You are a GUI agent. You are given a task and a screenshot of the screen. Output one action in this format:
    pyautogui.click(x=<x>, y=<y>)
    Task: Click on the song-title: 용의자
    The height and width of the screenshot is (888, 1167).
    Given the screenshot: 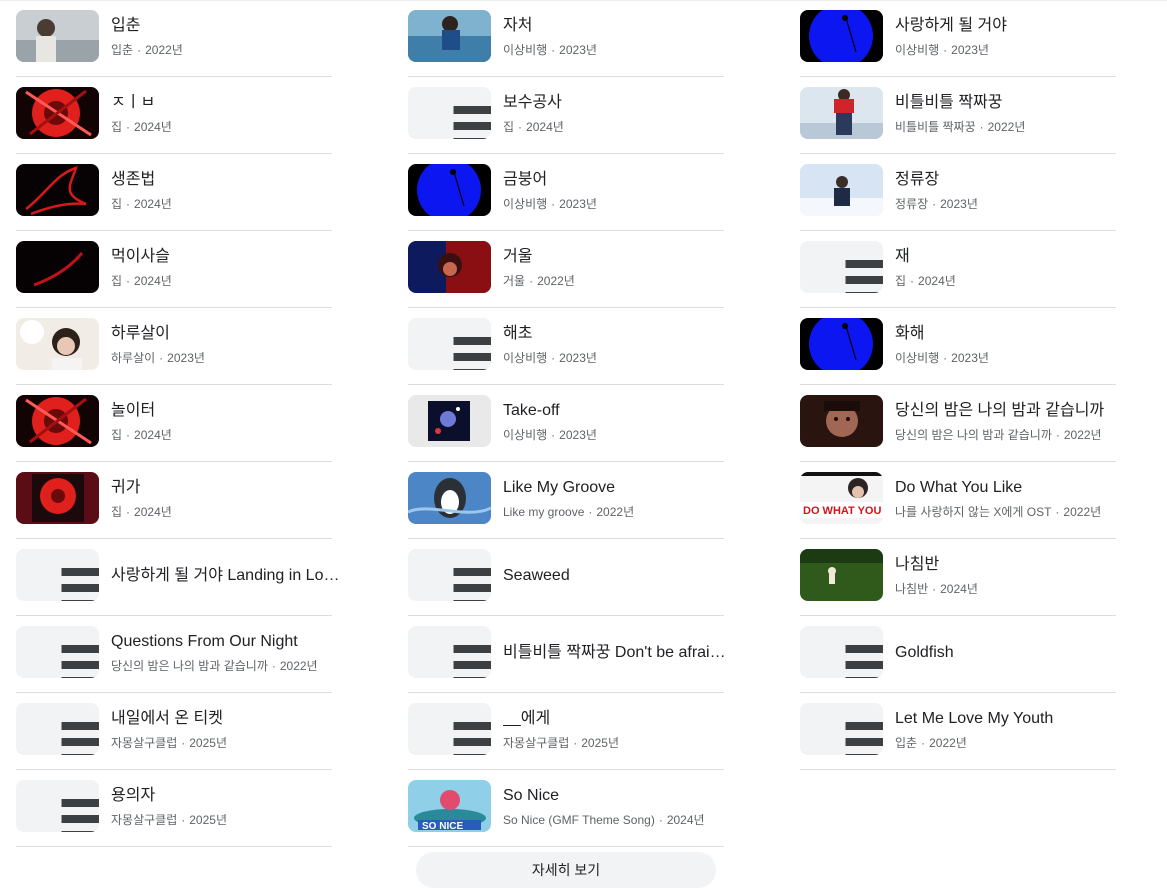 What is the action you would take?
    pyautogui.click(x=225, y=796)
    